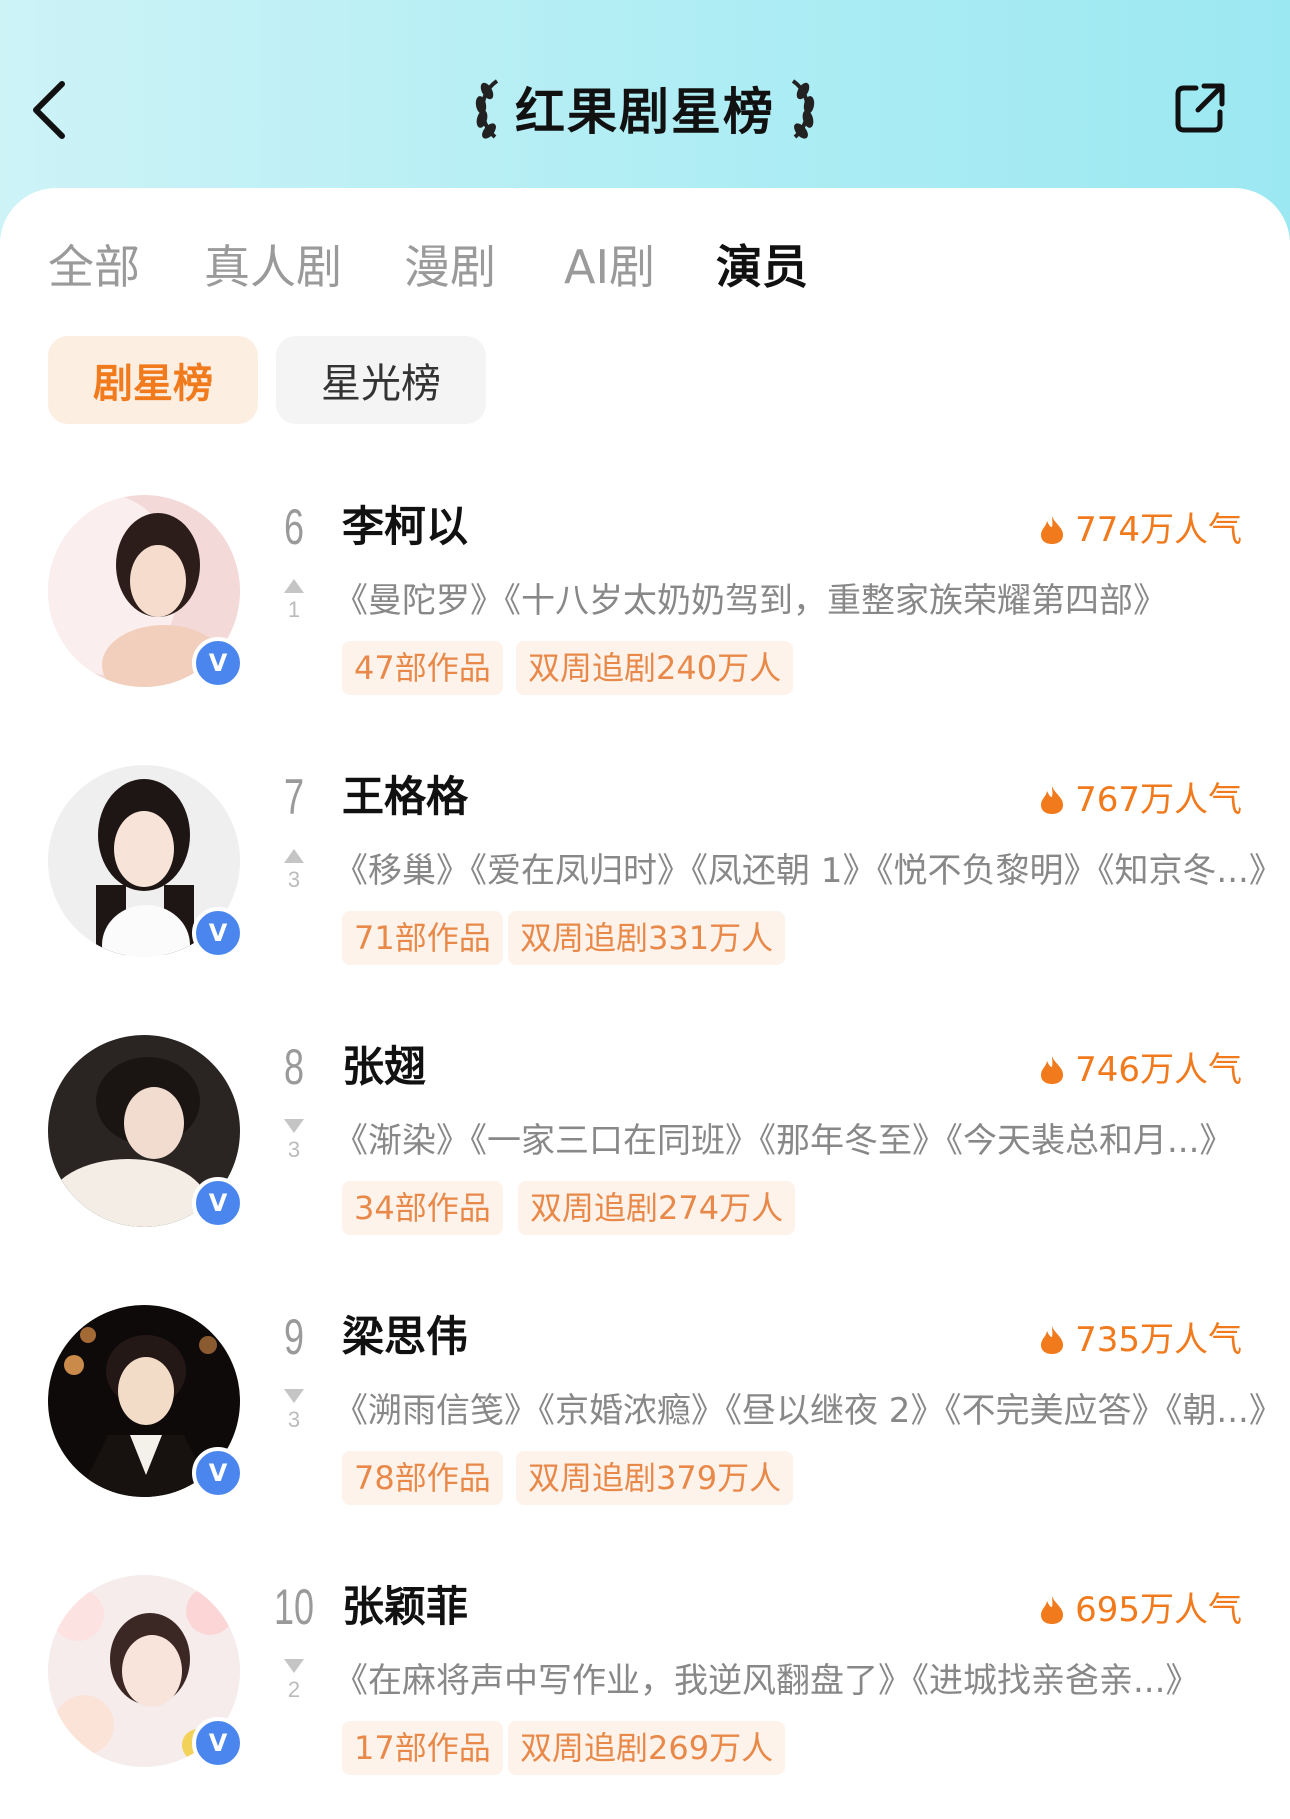  Describe the element at coordinates (808, 871) in the screenshot. I see `works-list: 《移巢》《爱在凤归时》《凤还朝 1》《悦不负黎明》《知京冬...》` at that location.